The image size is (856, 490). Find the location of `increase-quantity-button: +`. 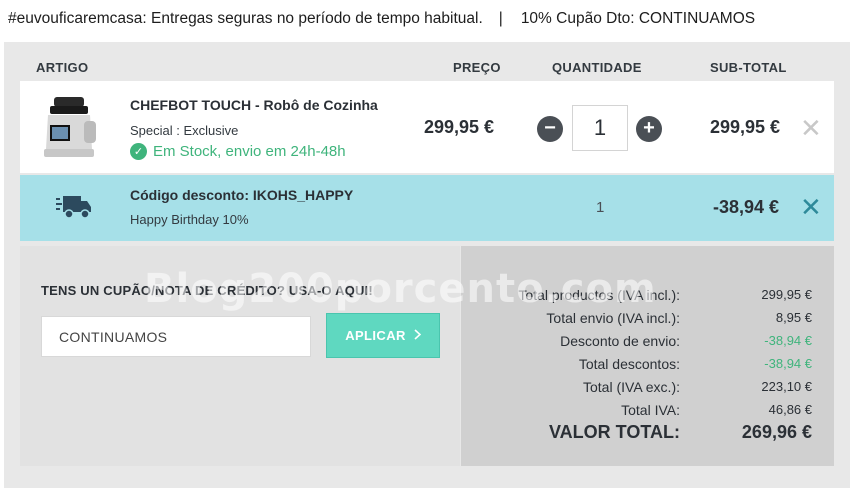

increase-quantity-button: + is located at coordinates (649, 129).